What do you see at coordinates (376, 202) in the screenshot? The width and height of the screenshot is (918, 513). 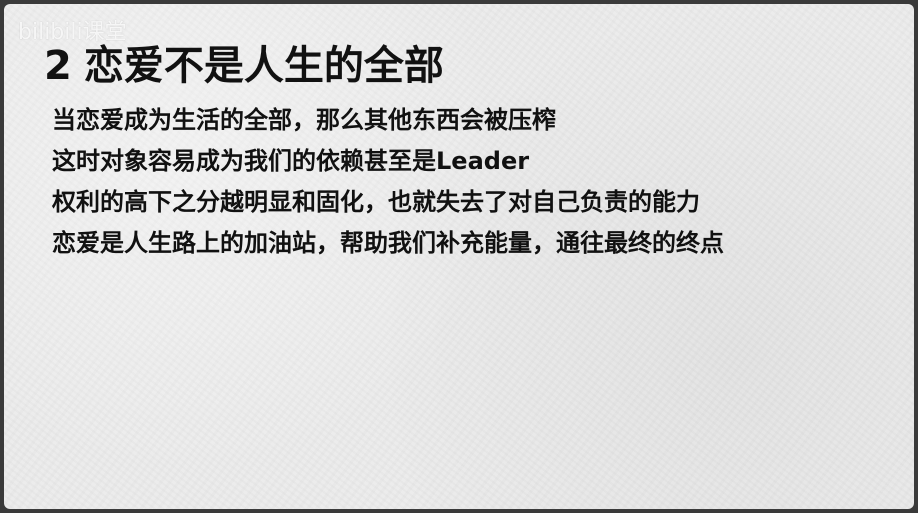 I see `text-line: 权利的高下之分越明显和固化，也就失去了对自己负责的能力` at bounding box center [376, 202].